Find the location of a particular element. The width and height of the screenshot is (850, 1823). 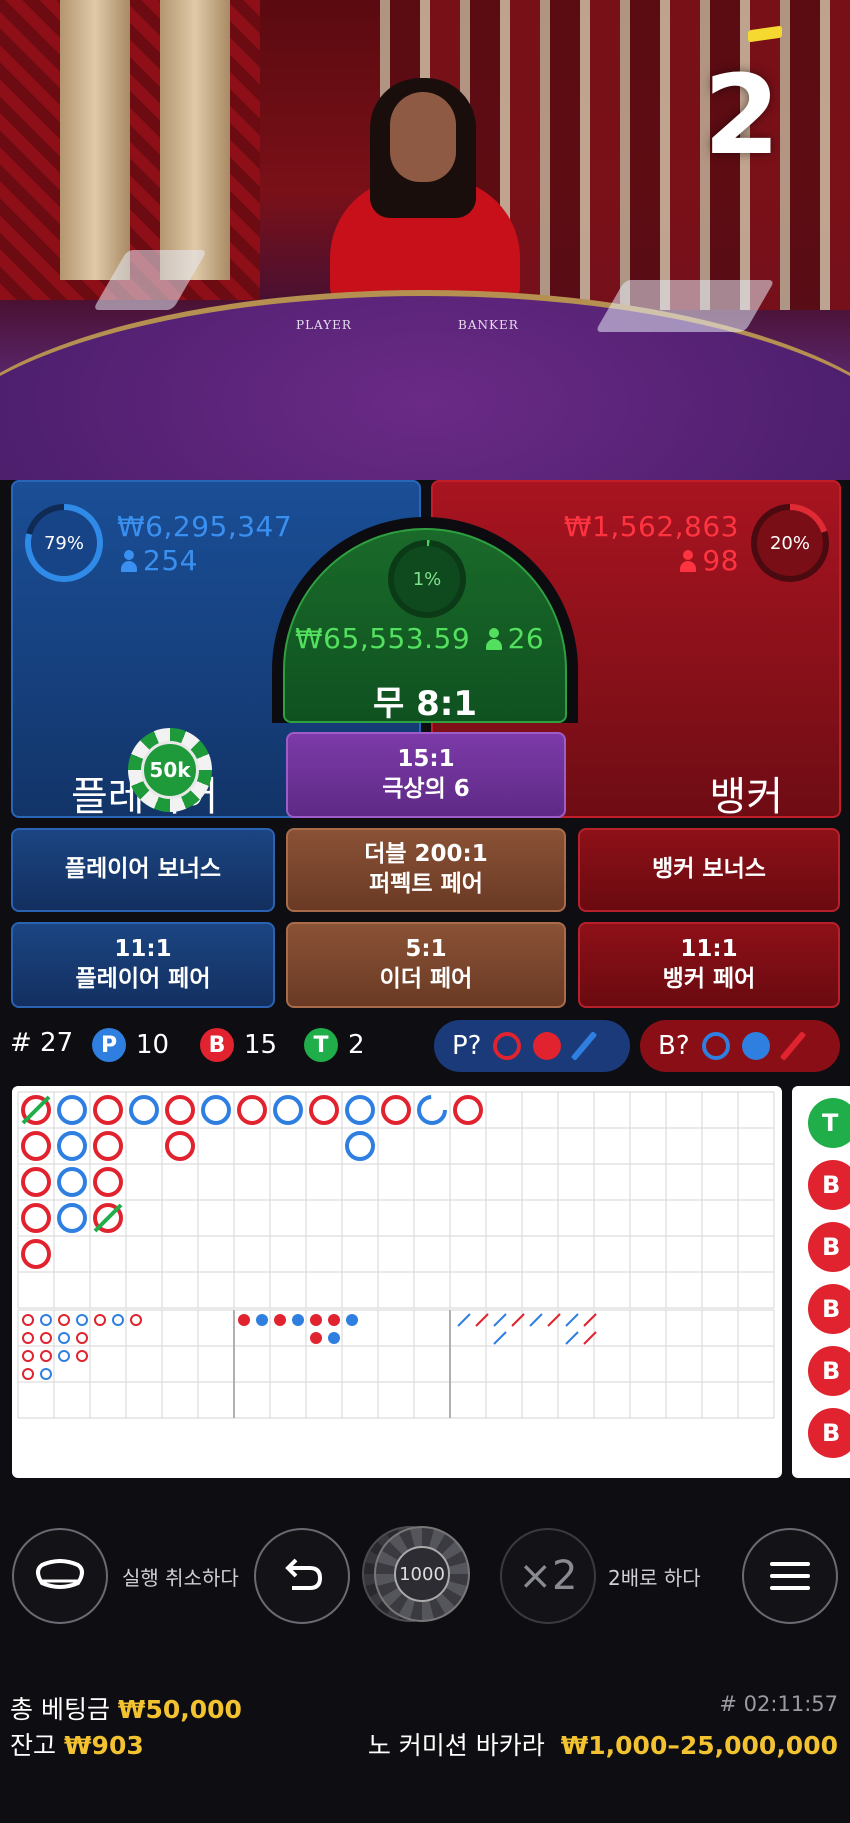

player-bonus-label: 플레이어 보너스 is located at coordinates (143, 869).